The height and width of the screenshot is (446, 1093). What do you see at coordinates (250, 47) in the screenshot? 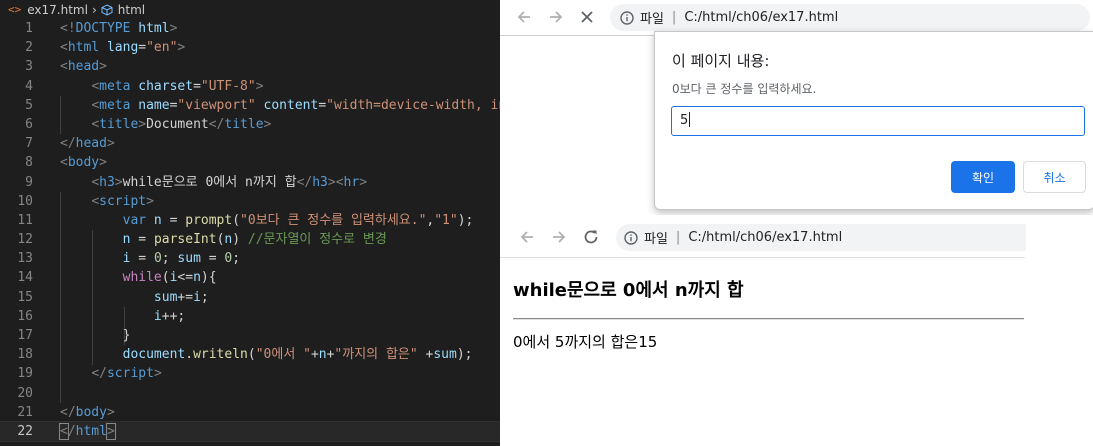
I see `code-line: 2 <html lang="en">` at bounding box center [250, 47].